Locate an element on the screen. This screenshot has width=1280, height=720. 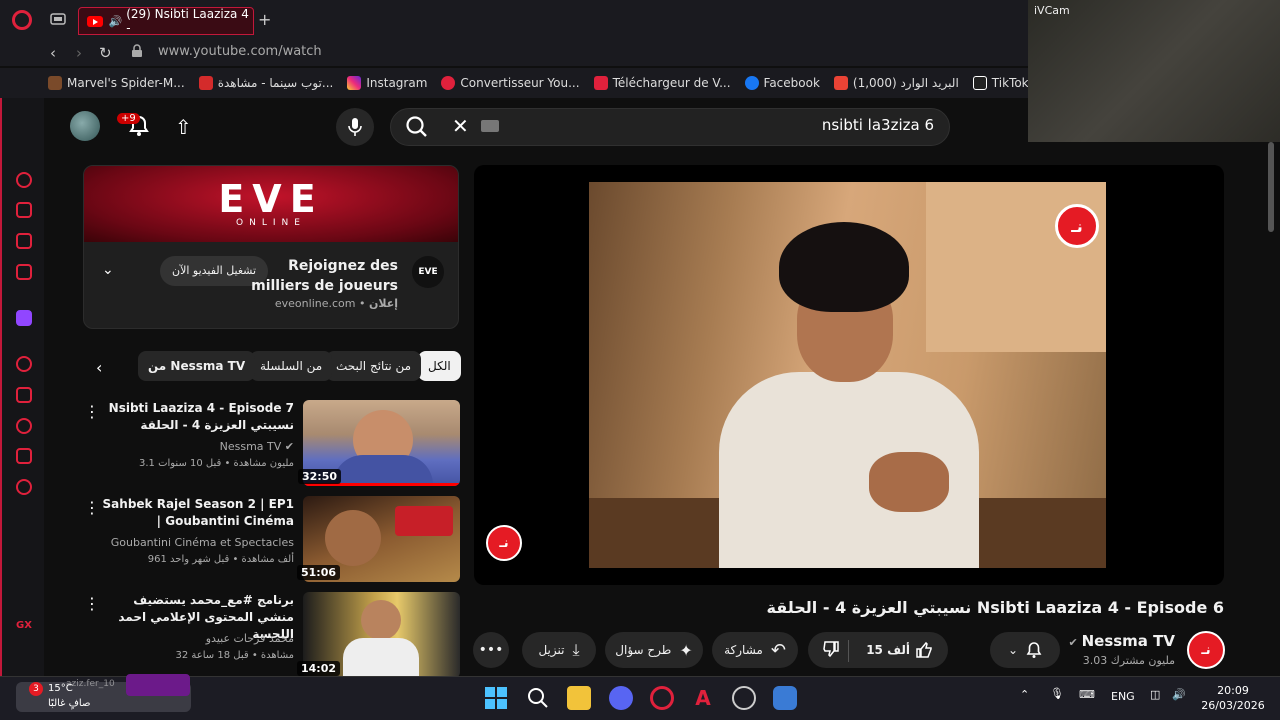
related-channel: محمد فرحات عبيدو is located at coordinates (250, 638).